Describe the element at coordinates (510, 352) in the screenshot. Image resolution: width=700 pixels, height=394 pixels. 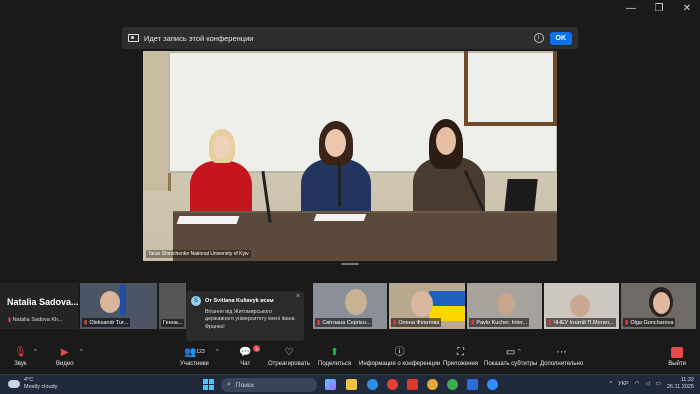
I see `captions-icon: ▭` at that location.